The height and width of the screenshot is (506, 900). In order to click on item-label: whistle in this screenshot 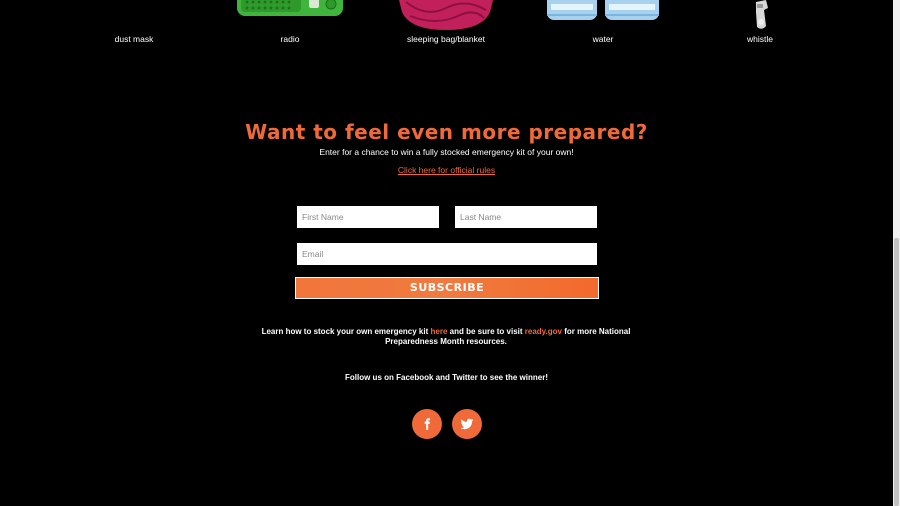, I will do `click(760, 39)`.